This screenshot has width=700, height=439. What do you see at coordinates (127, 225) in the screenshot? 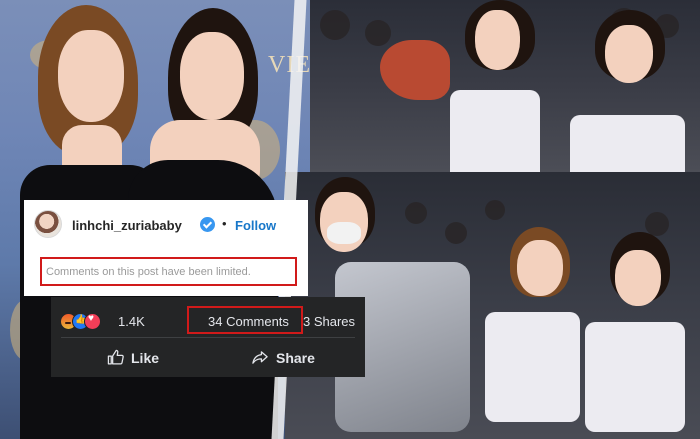
I see `username-link: linhchi_zuriababy` at bounding box center [127, 225].